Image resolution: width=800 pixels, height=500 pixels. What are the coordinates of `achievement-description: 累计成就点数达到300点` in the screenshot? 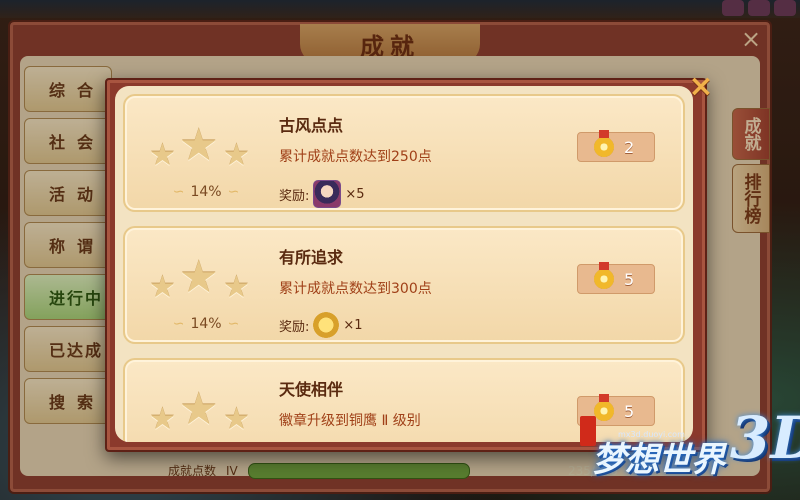 It's located at (355, 289).